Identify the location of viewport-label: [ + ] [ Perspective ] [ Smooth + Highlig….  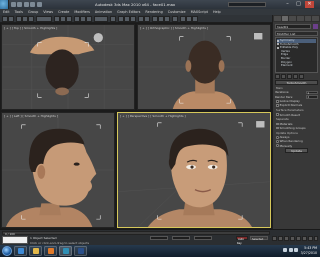
(153, 116).